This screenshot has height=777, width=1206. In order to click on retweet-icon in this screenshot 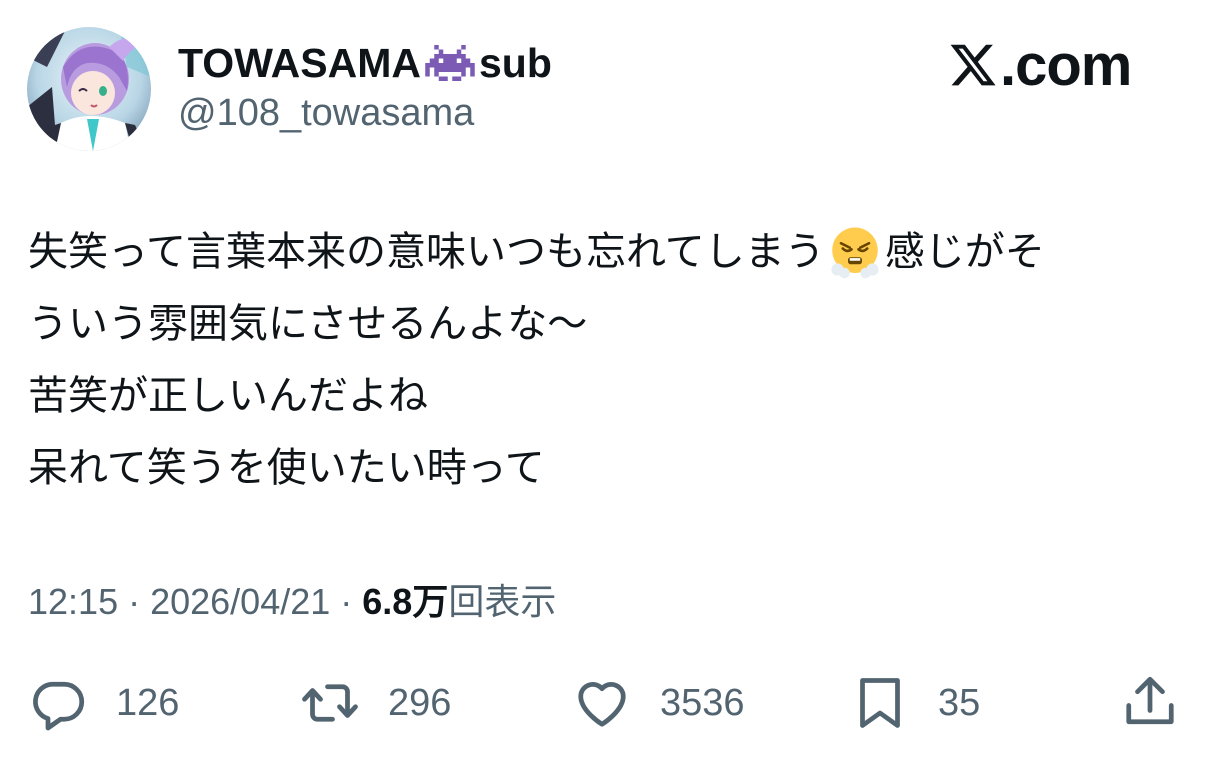, I will do `click(330, 703)`.